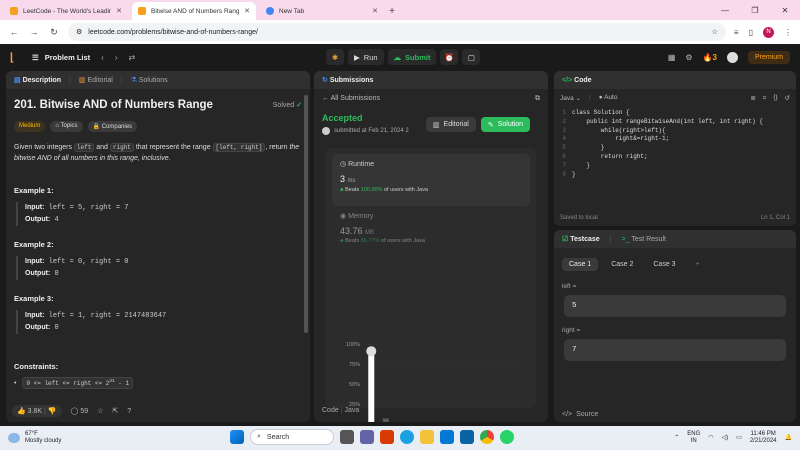 The height and width of the screenshot is (450, 800). I want to click on favorite-star-icon: ☆, so click(100, 411).